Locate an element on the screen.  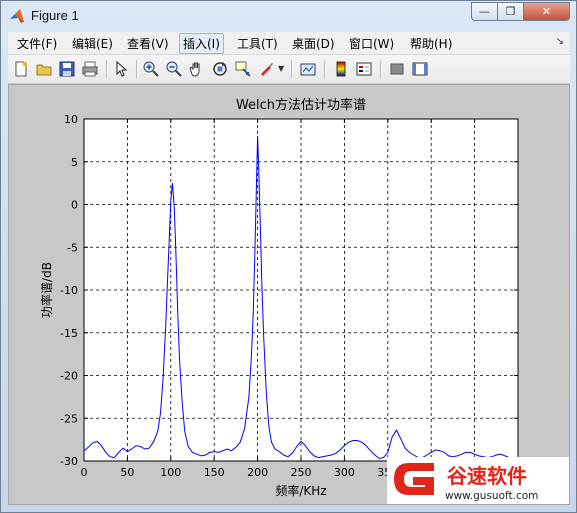
link-plot-icon is located at coordinates (308, 69).